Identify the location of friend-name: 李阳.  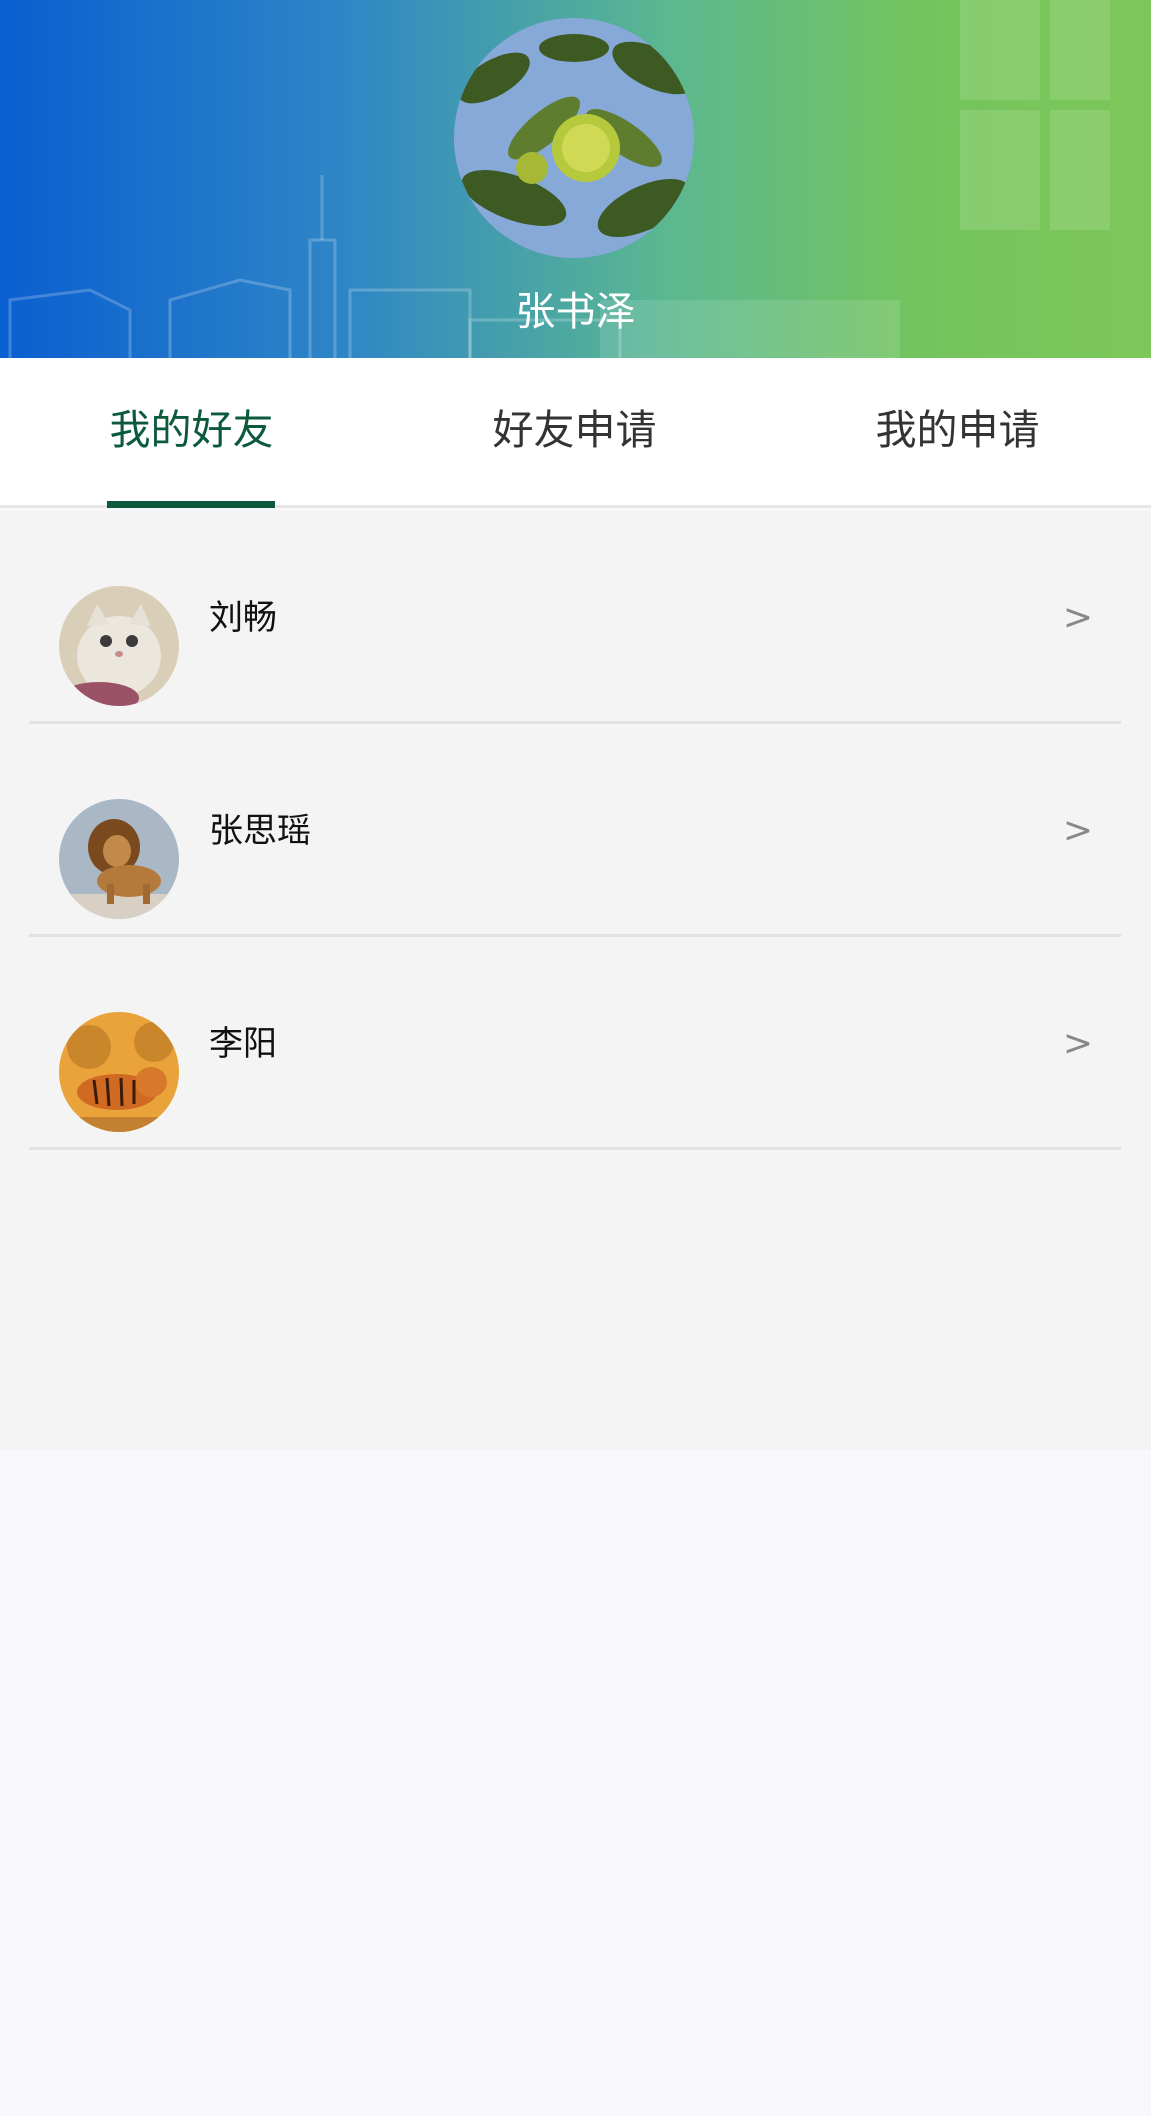
(243, 1044).